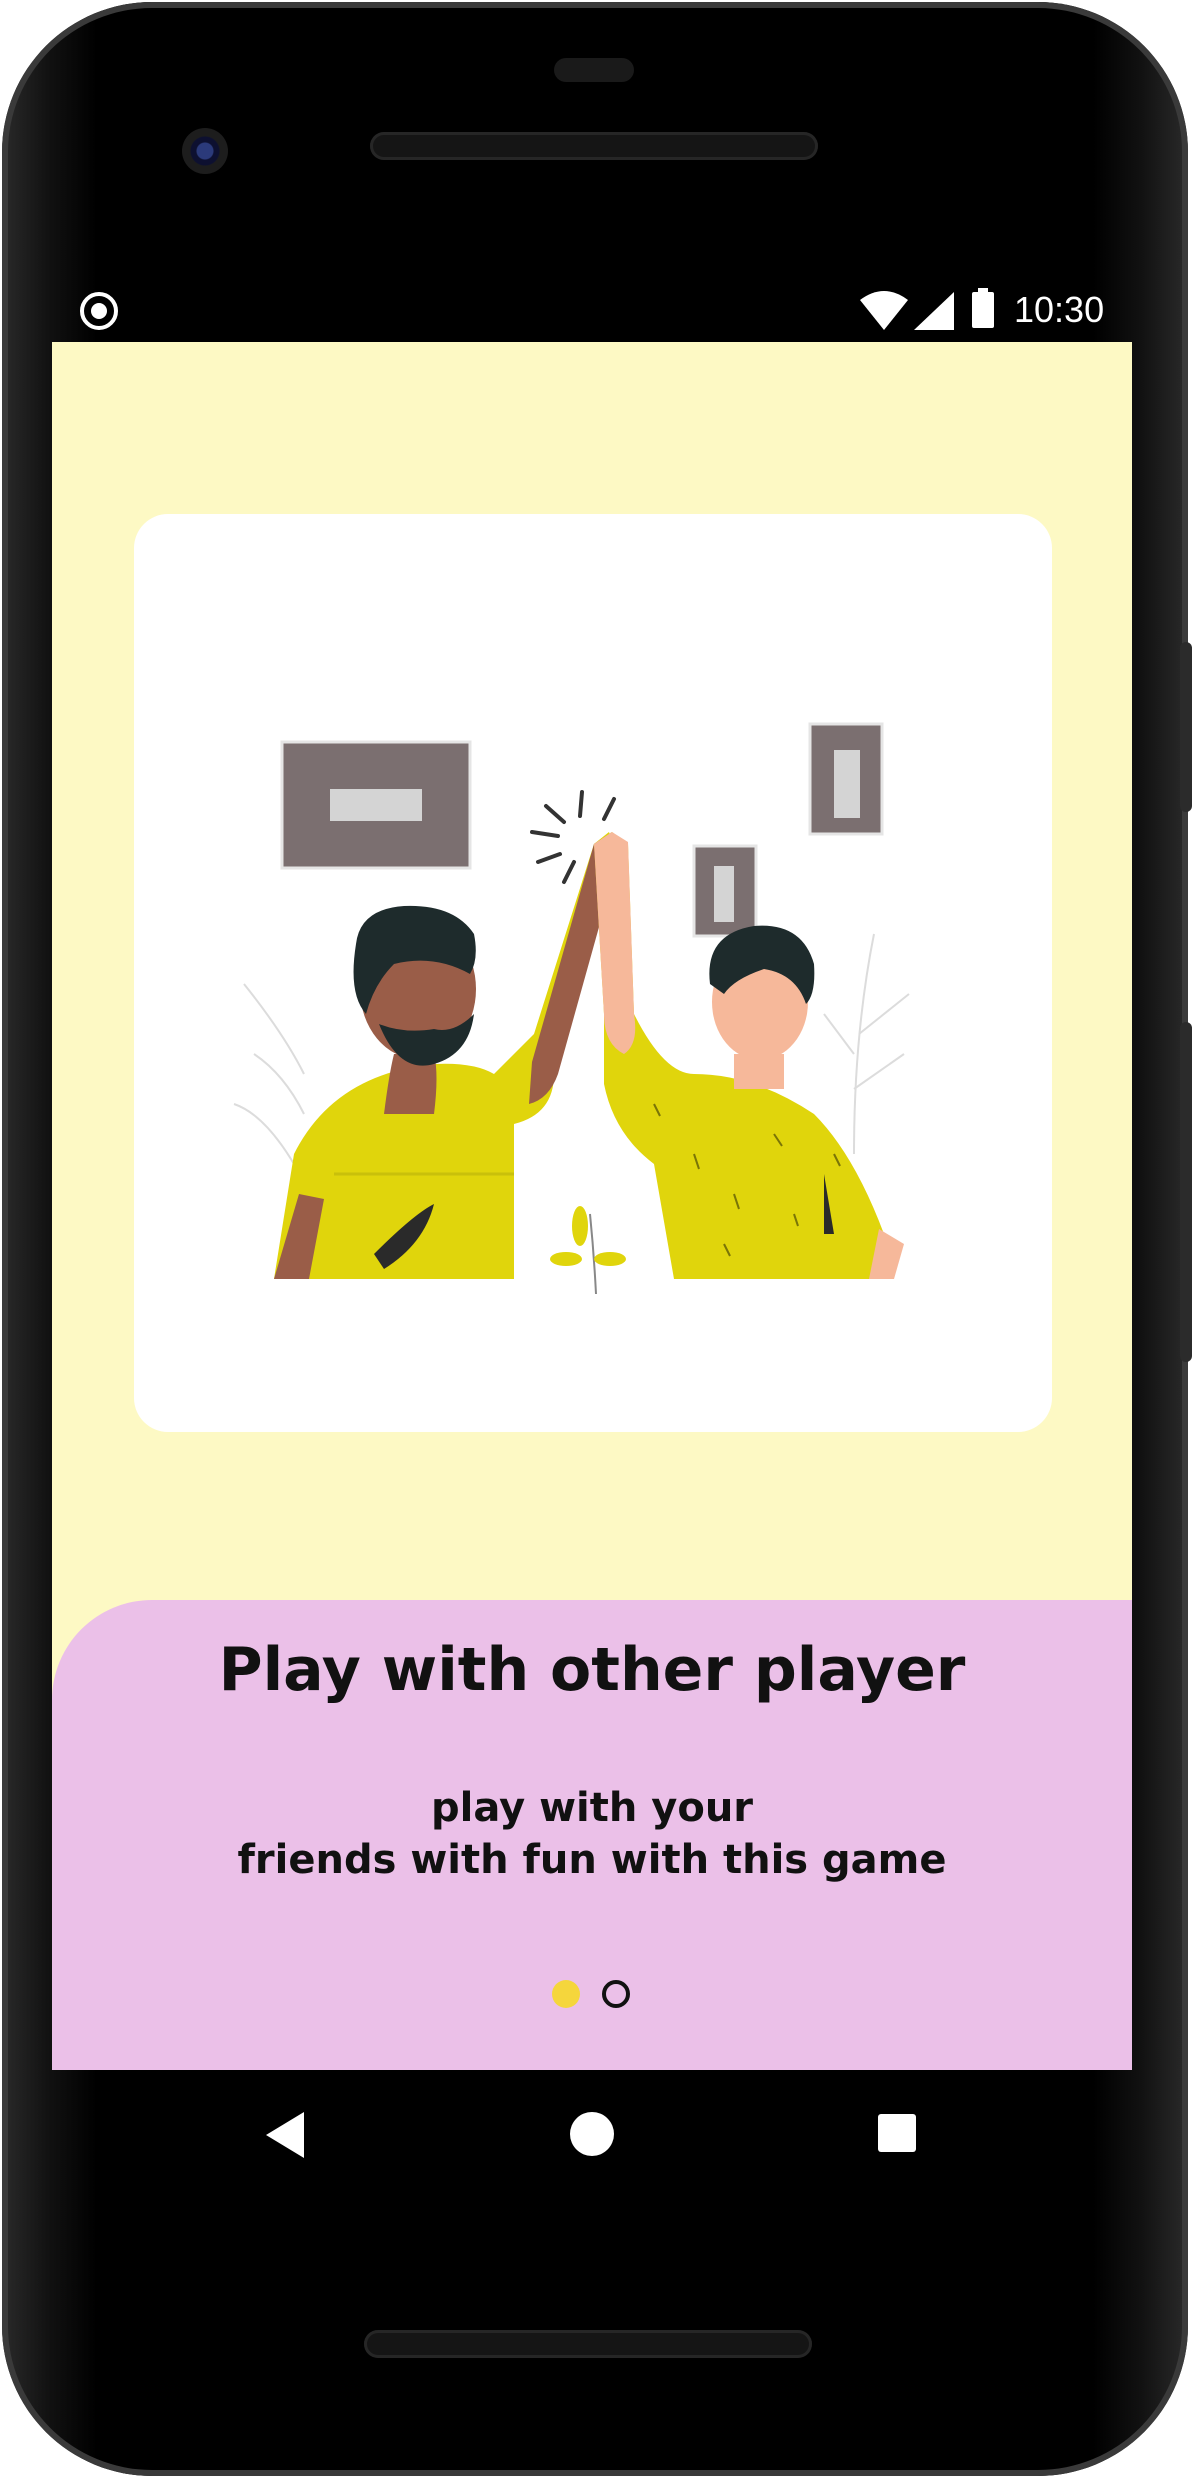 This screenshot has height=2480, width=1194. What do you see at coordinates (934, 311) in the screenshot?
I see `signal-icon` at bounding box center [934, 311].